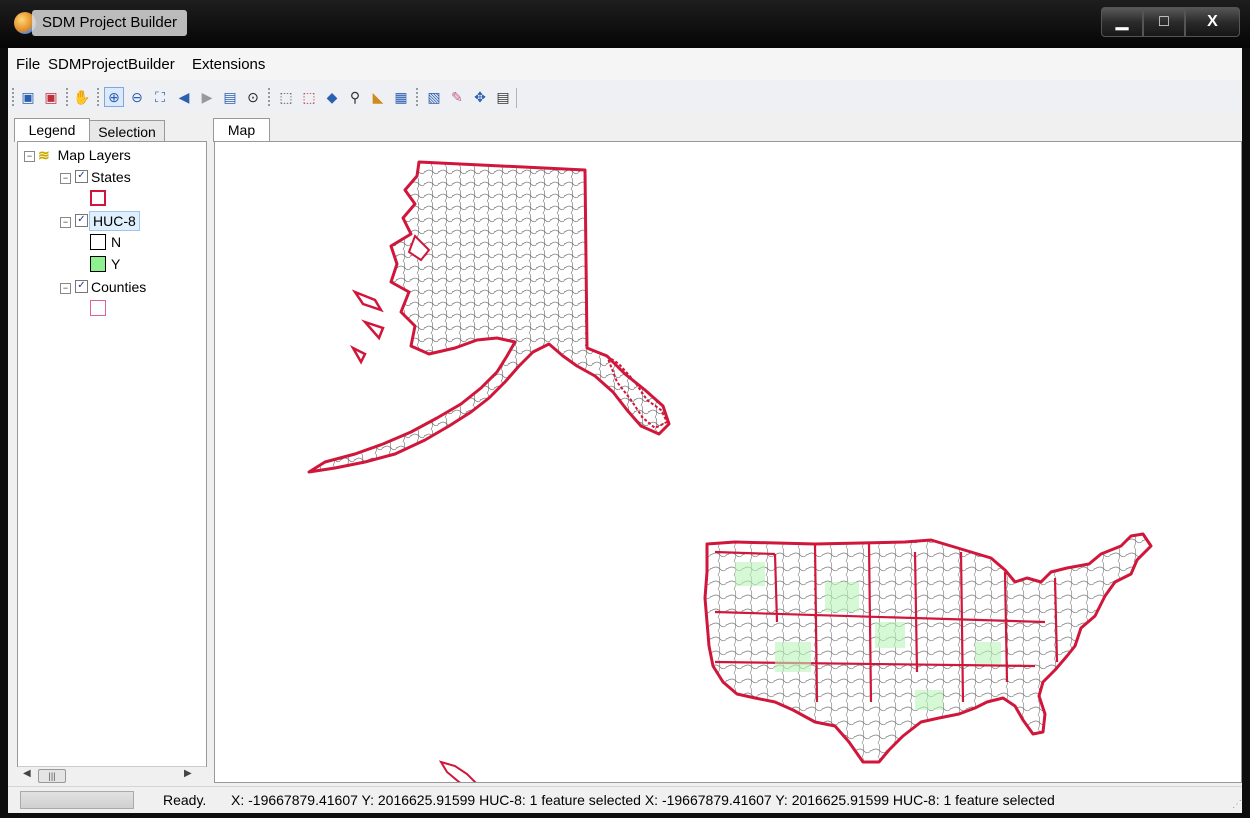 This screenshot has height=818, width=1250. What do you see at coordinates (434, 97) in the screenshot?
I see `shapefile-icon: ▧` at bounding box center [434, 97].